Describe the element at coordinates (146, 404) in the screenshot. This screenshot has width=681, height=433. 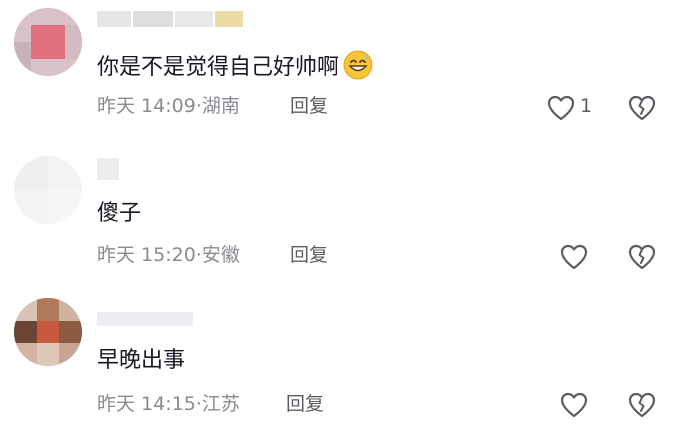
I see `comment-time: 昨天 14:15` at that location.